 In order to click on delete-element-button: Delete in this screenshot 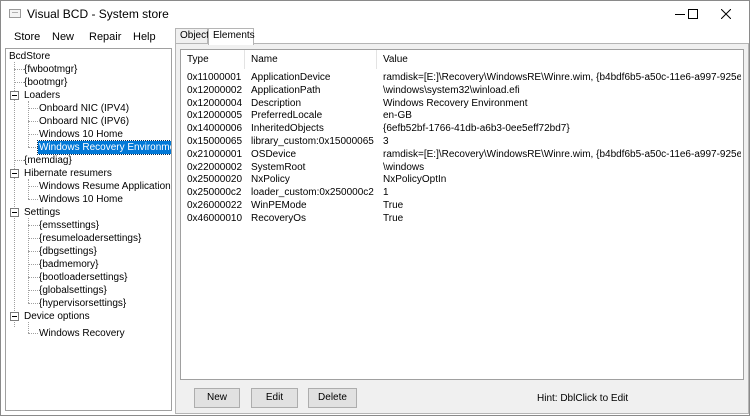, I will do `click(332, 398)`.